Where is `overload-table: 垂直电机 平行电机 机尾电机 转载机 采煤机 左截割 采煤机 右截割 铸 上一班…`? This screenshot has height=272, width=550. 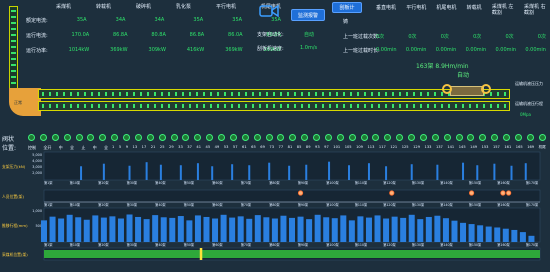 overload-table: 垂直电机 平行电机 机尾电机 转载机 采煤机 左截割 采煤机 右截割 铸 上一班… is located at coordinates (444, 29).